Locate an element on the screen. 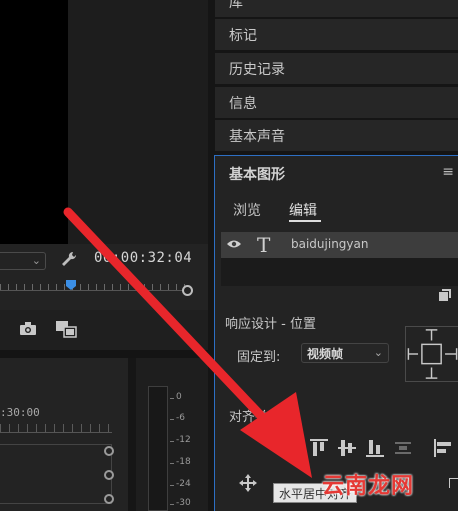 This screenshot has height=511, width=458. meter-label: 0 is located at coordinates (179, 397).